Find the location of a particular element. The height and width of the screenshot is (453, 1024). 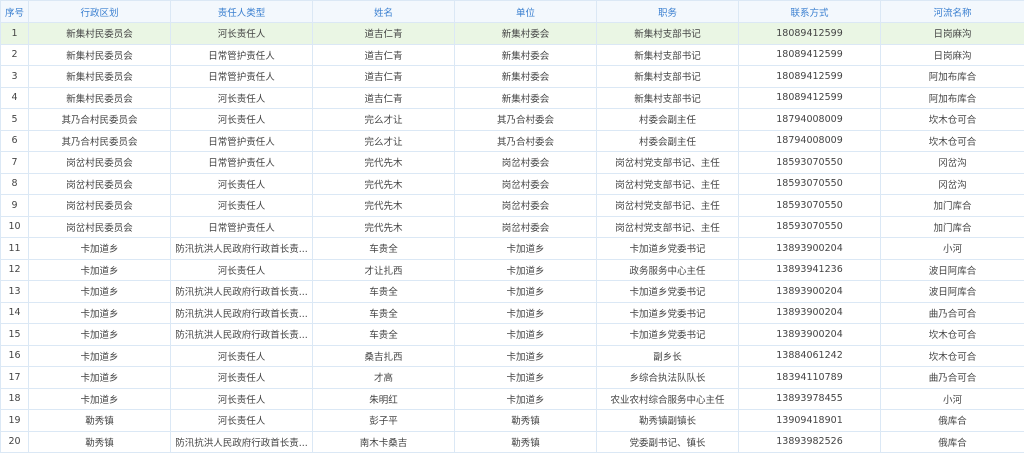

cell-index: 17 is located at coordinates (14, 377).